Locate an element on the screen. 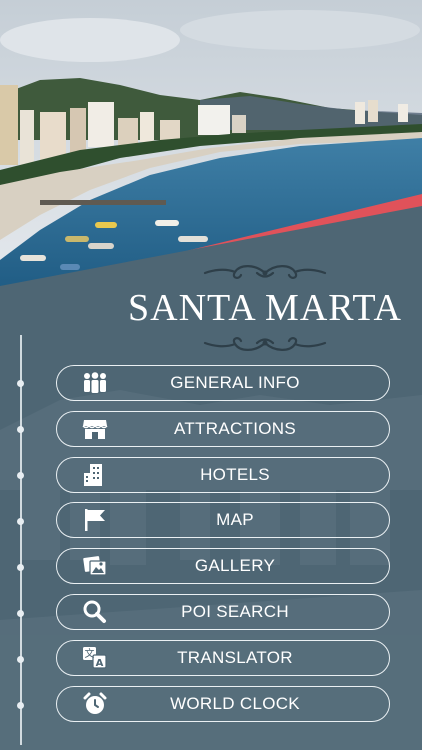  hotels-button: HOTELS is located at coordinates (223, 474).